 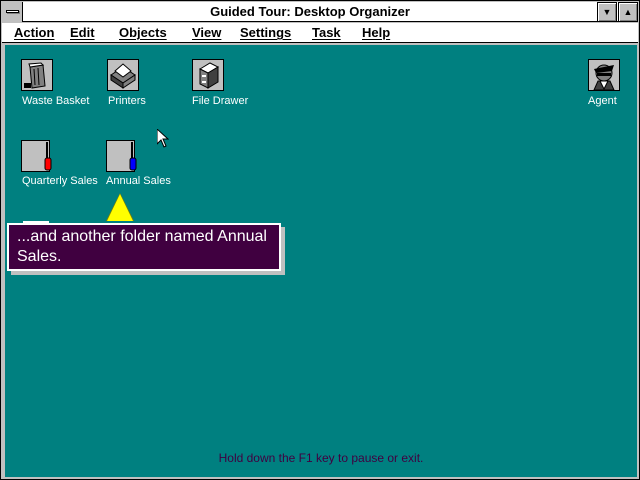 I want to click on menu-action: Action, so click(x=34, y=33).